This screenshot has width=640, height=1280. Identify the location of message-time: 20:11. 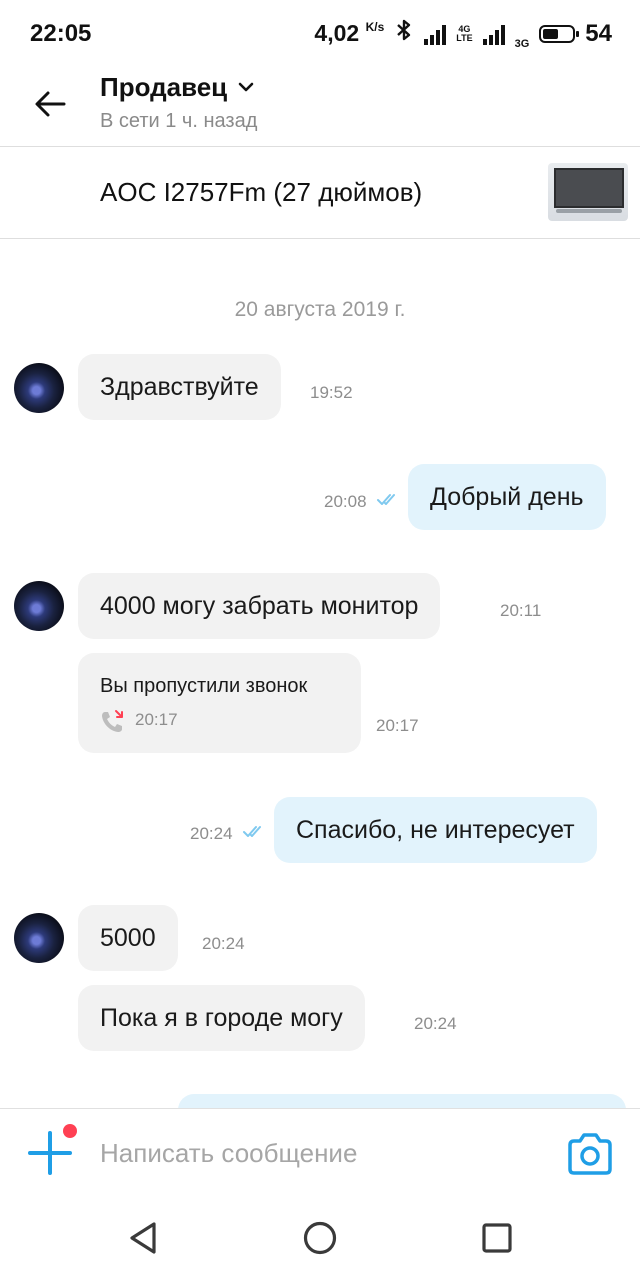
(521, 610).